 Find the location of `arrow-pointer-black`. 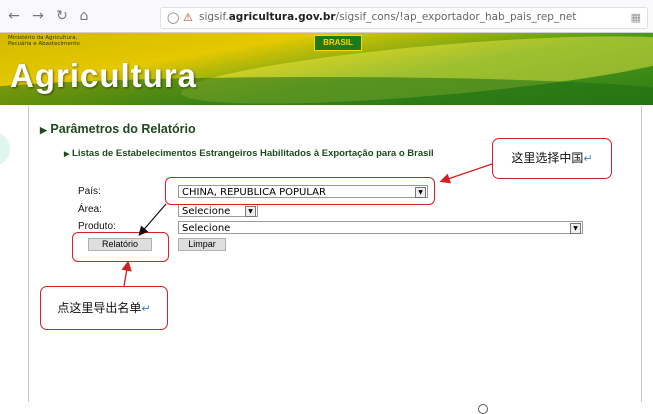

arrow-pointer-black is located at coordinates (152, 219).